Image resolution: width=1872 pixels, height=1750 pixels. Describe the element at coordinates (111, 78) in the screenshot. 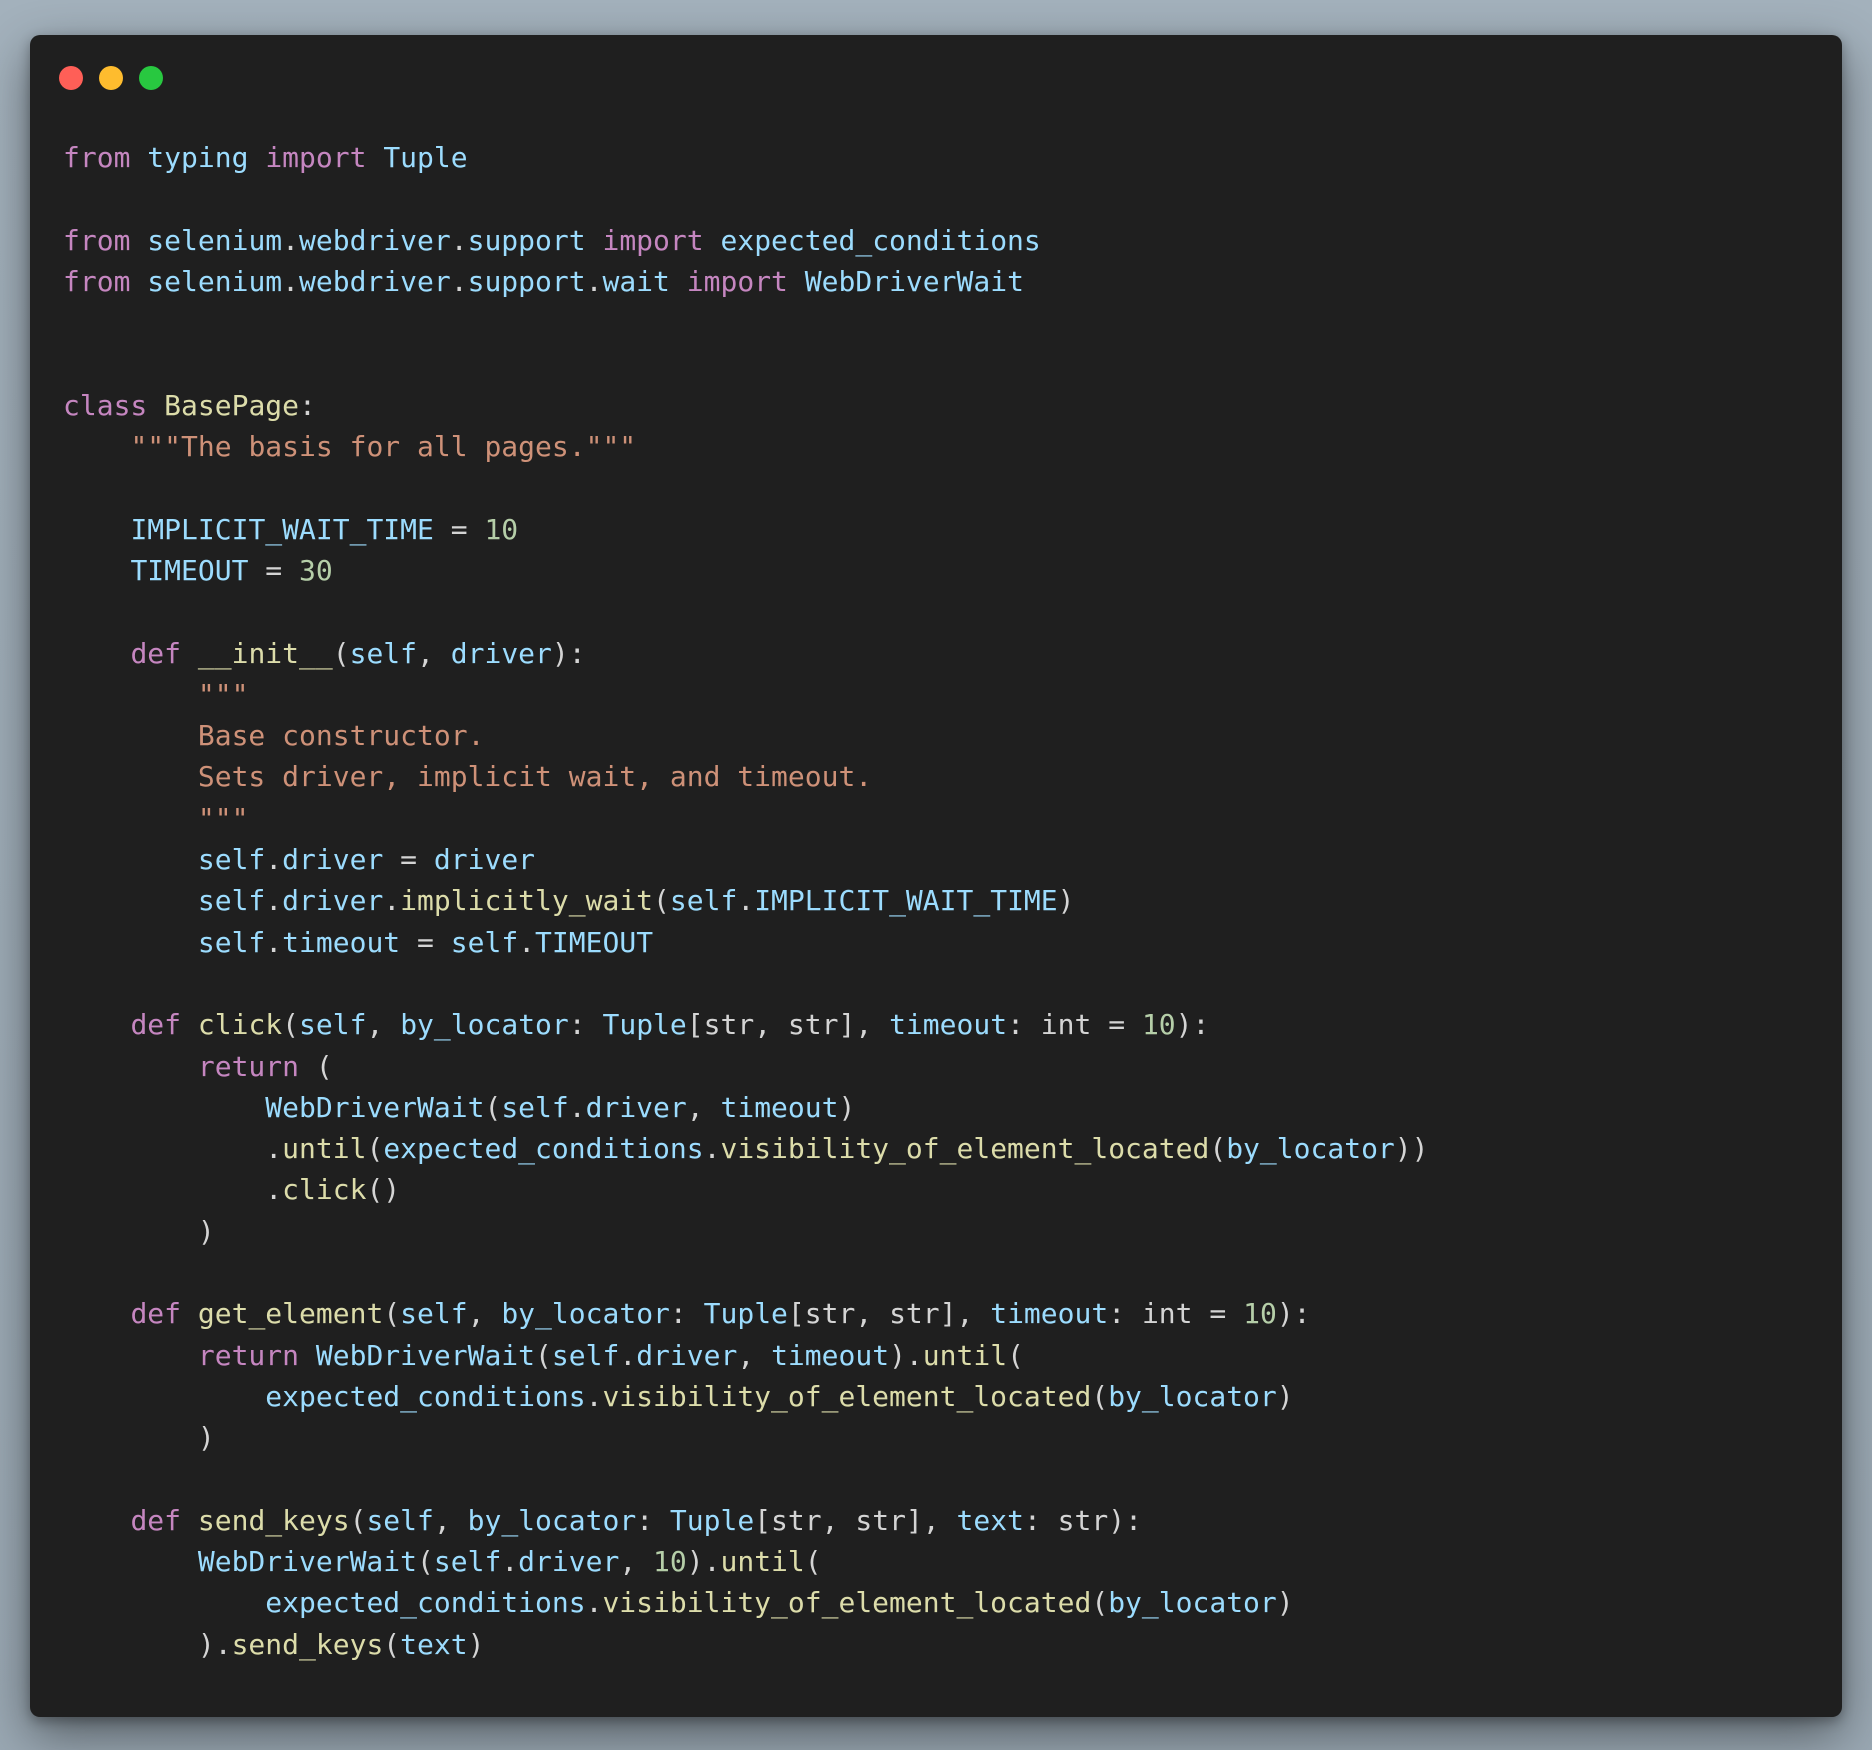

I see `minimize-dot-icon` at that location.